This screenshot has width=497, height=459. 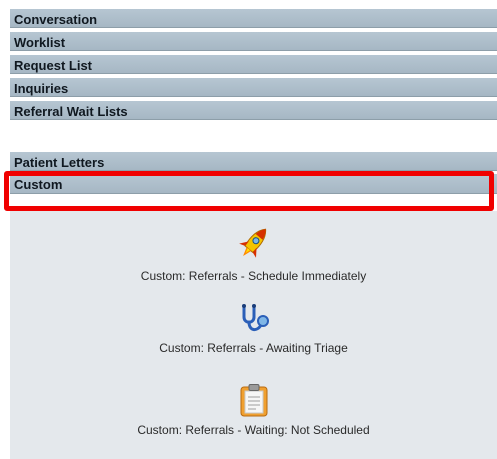 I want to click on section-worklist: Worklist, so click(x=253, y=41).